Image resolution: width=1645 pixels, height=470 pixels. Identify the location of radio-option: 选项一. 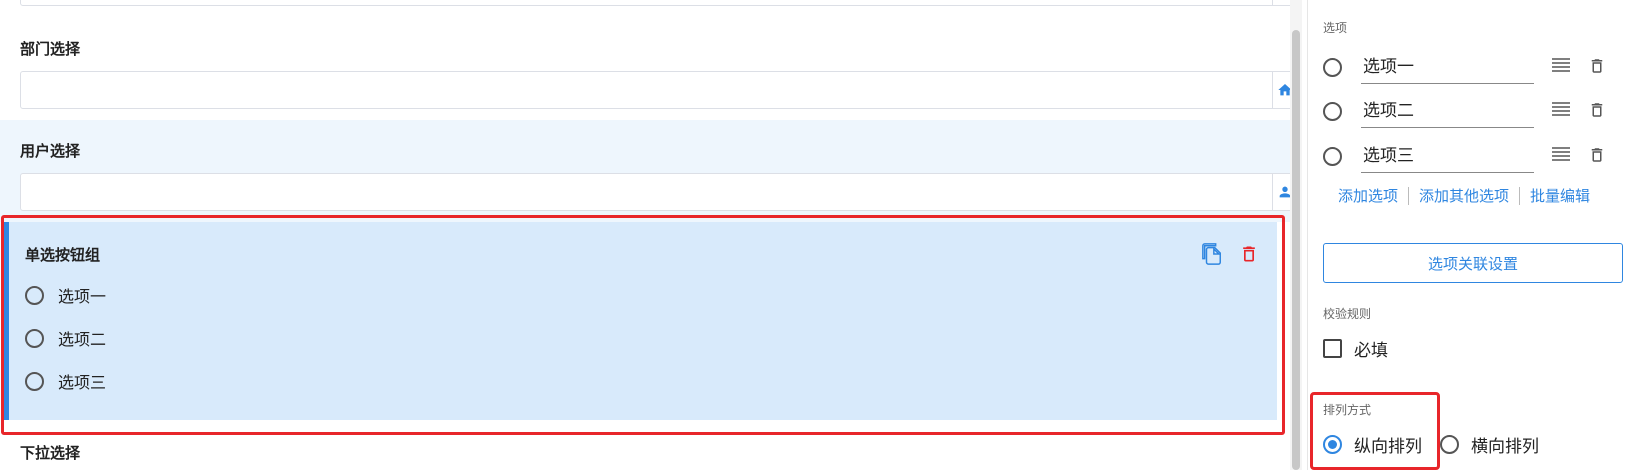
(65, 295).